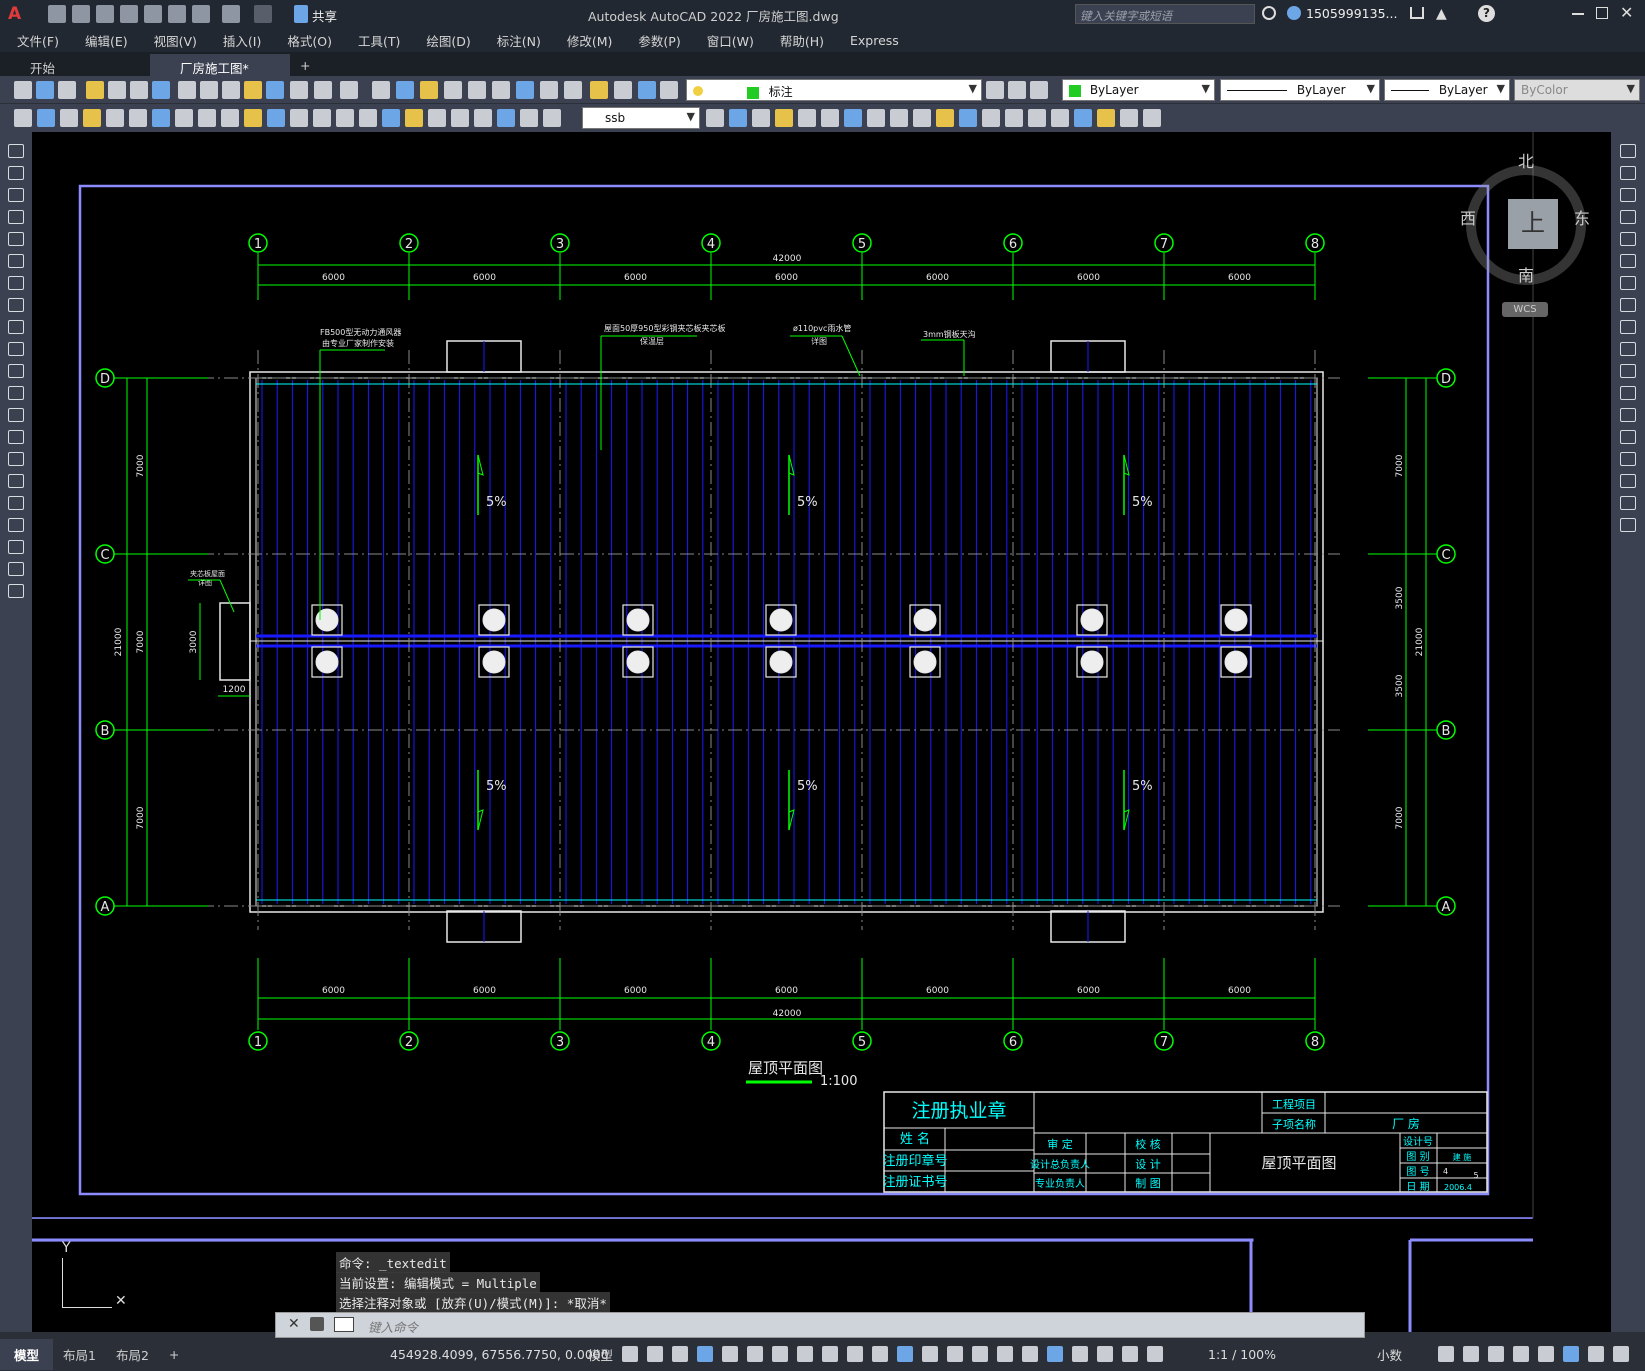  What do you see at coordinates (1628, 481) in the screenshot?
I see `modify-tool-15-icon` at bounding box center [1628, 481].